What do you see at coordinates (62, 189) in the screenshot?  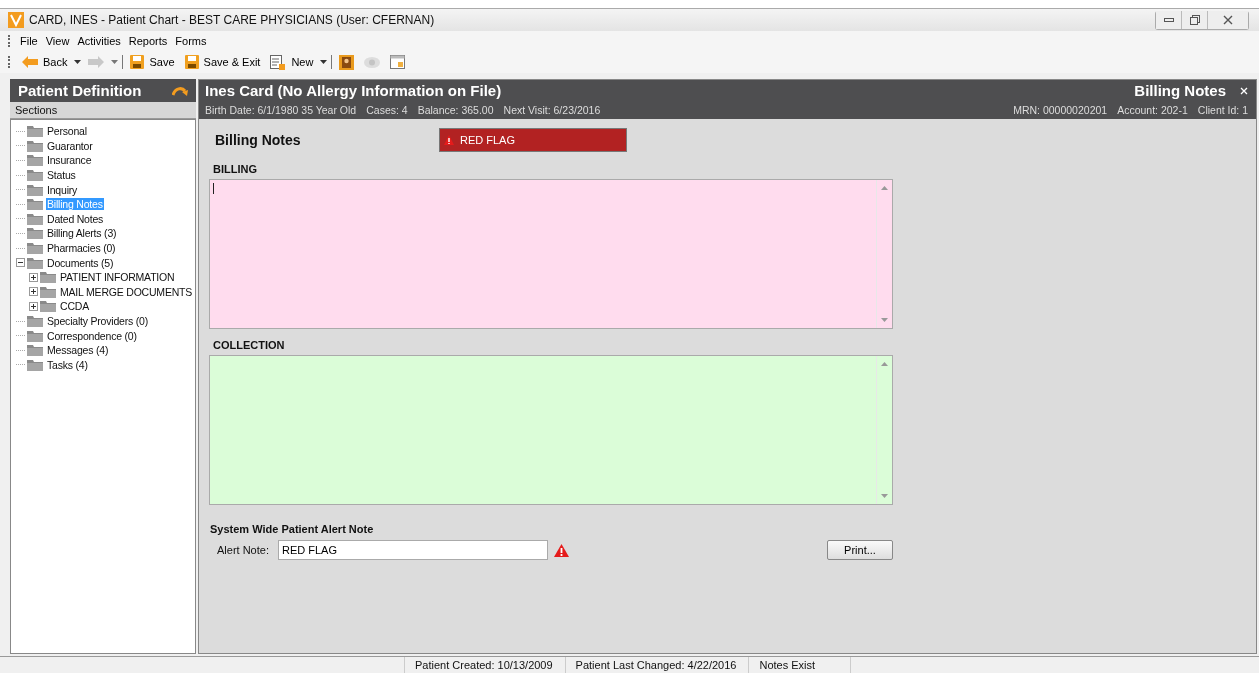 I see `tree-item: Inquiry` at bounding box center [62, 189].